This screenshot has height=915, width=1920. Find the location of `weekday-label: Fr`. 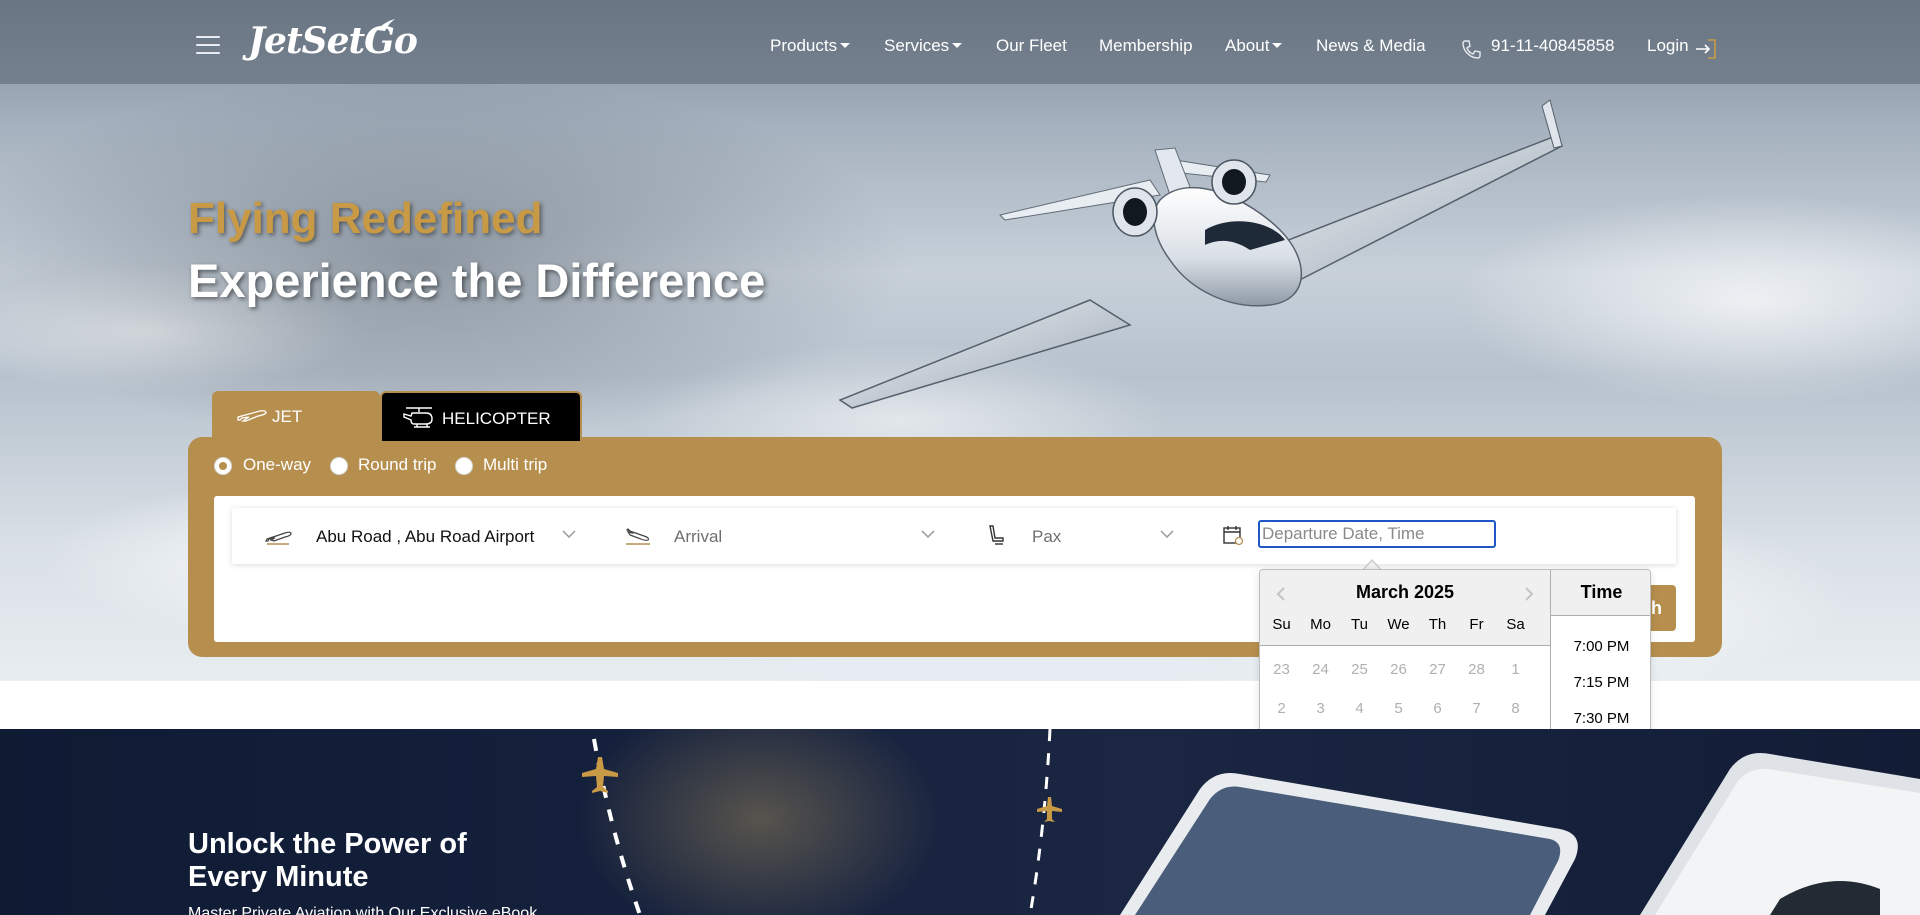

weekday-label: Fr is located at coordinates (1476, 624).